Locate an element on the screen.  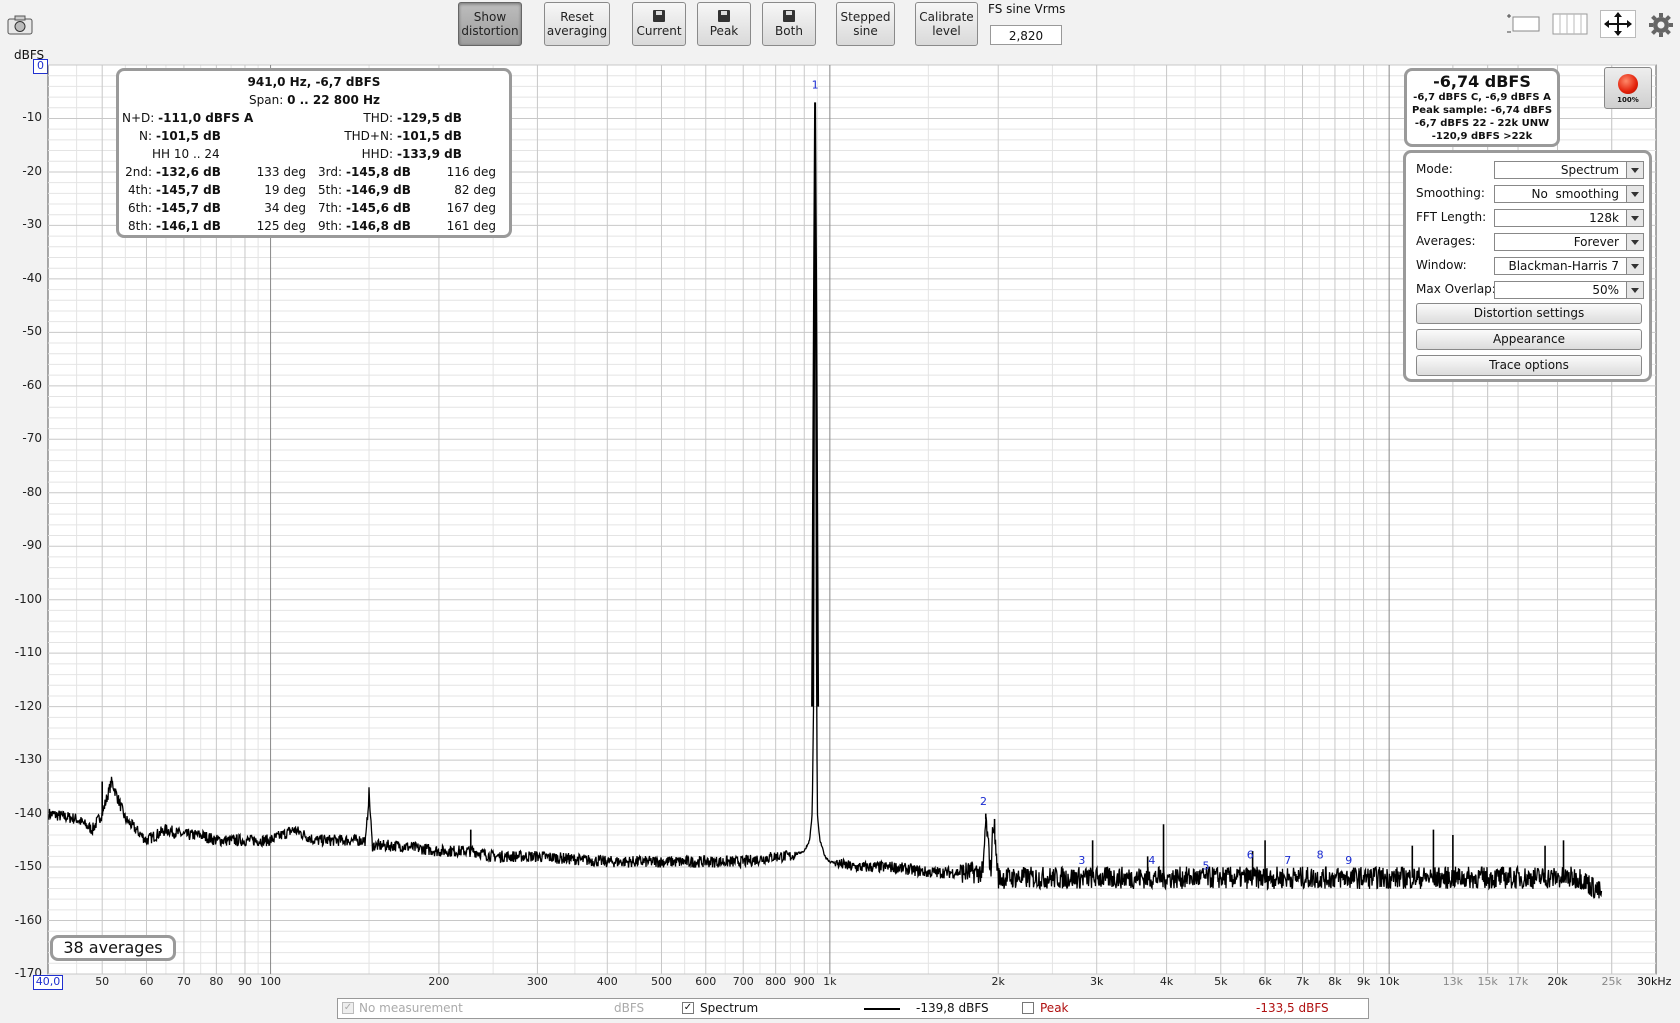
x-tick-label: 8k is located at coordinates (1335, 981).